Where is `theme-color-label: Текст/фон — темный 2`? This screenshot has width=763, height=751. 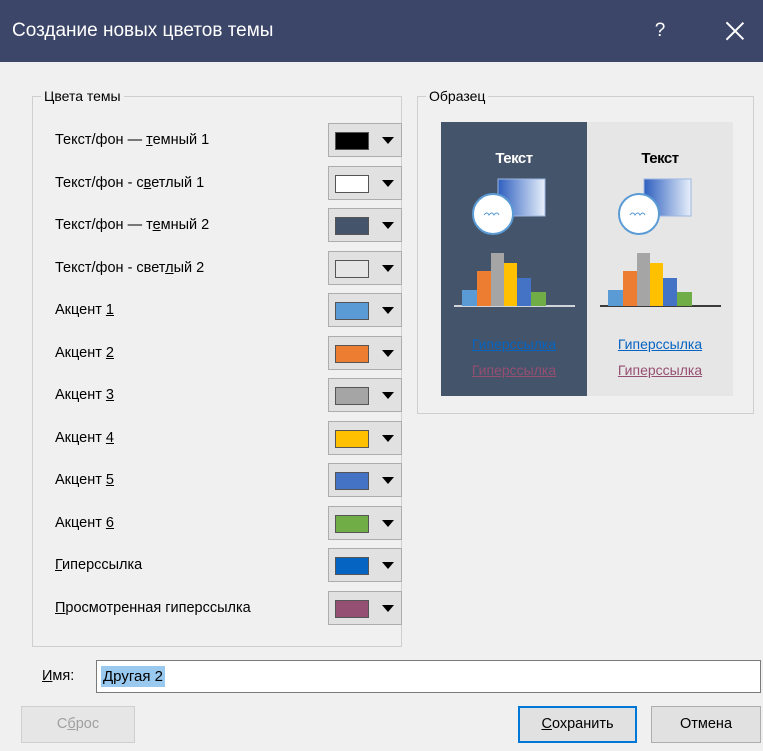
theme-color-label: Текст/фон — темный 2 is located at coordinates (132, 225).